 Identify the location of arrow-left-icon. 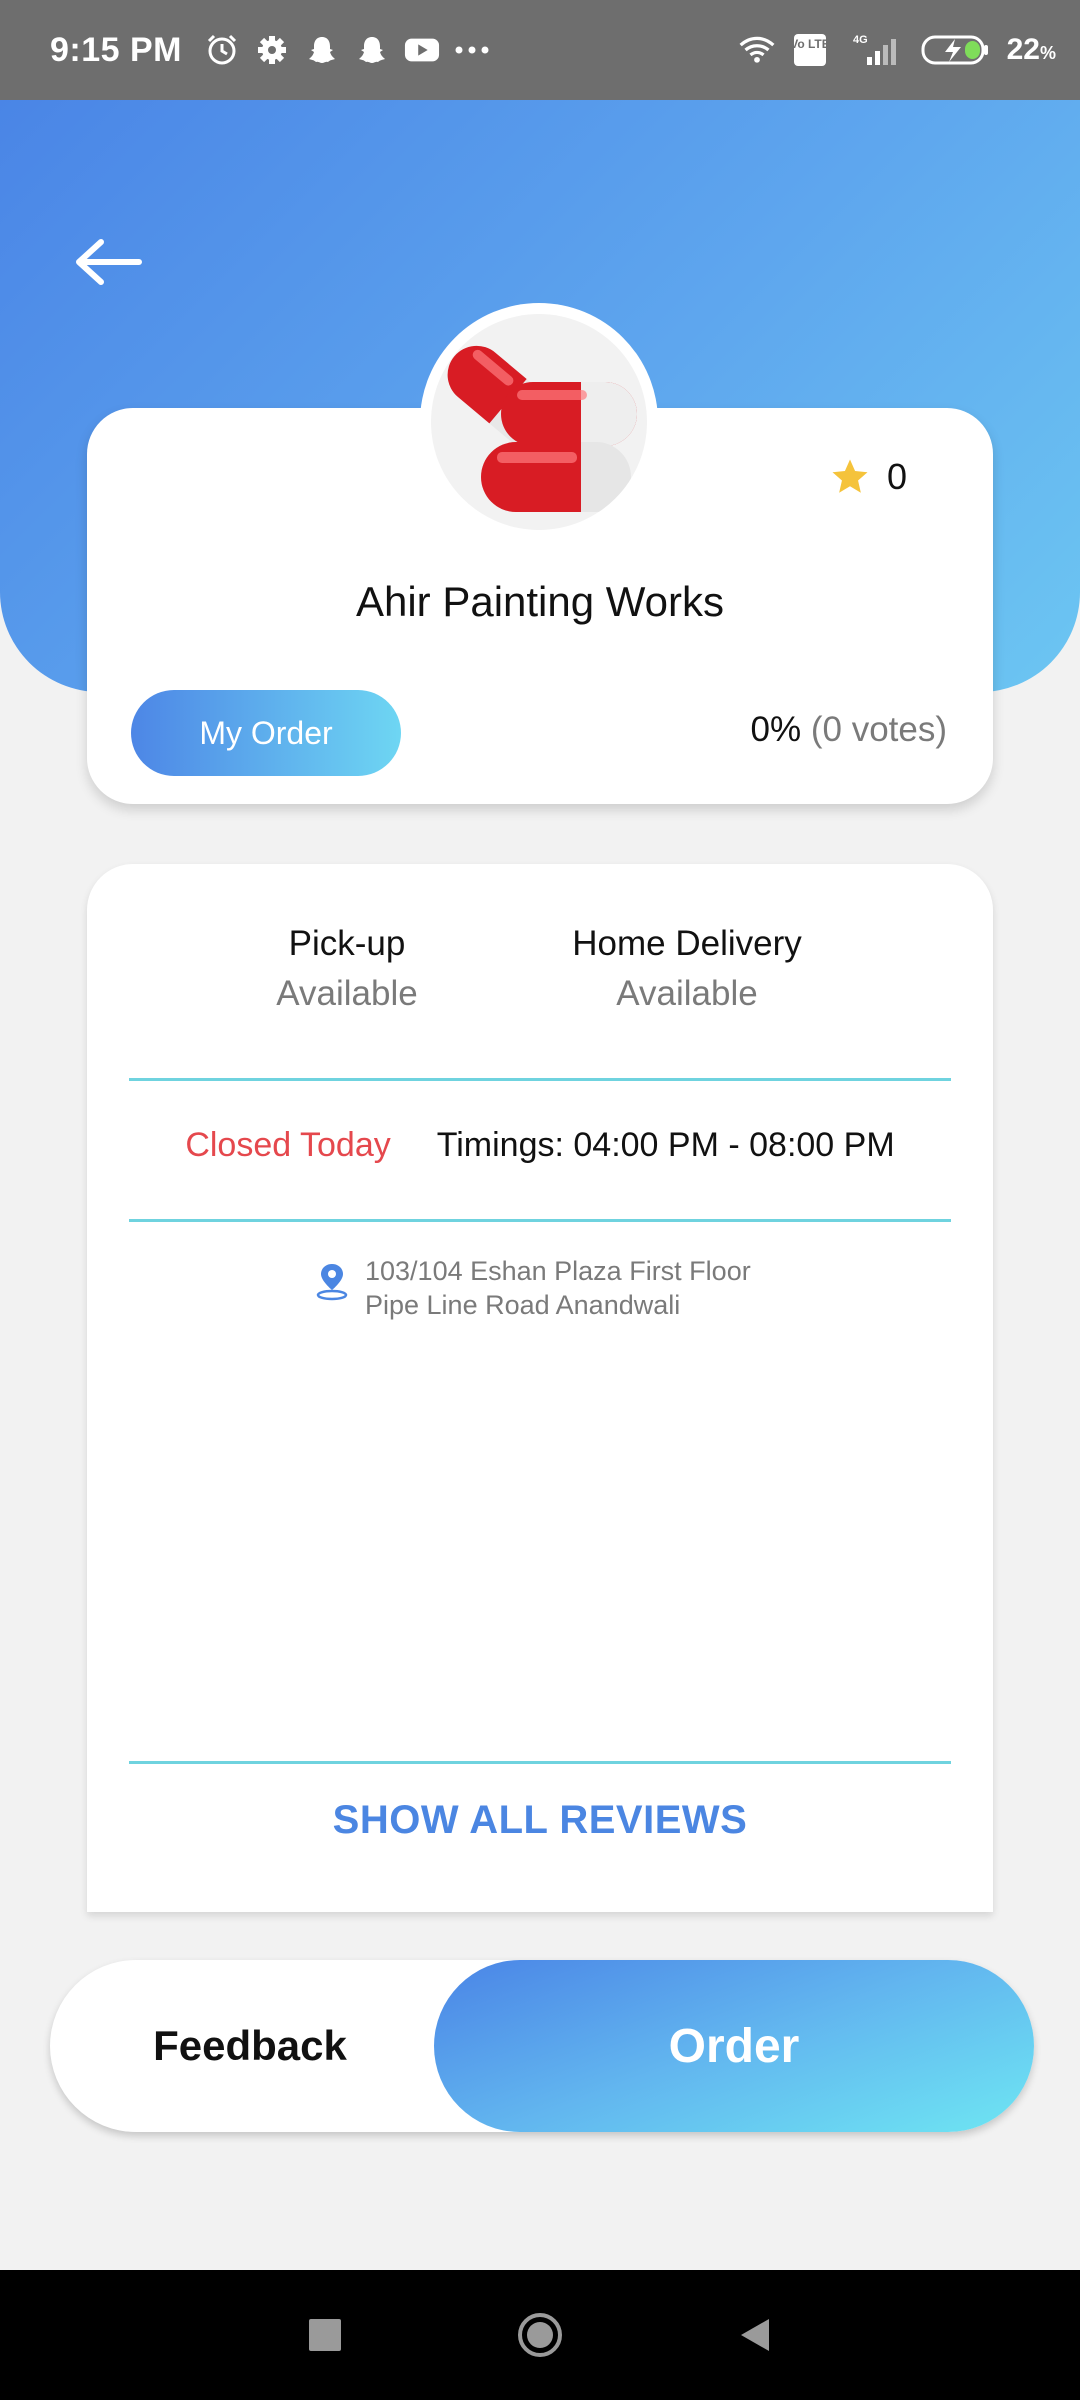
(109, 262).